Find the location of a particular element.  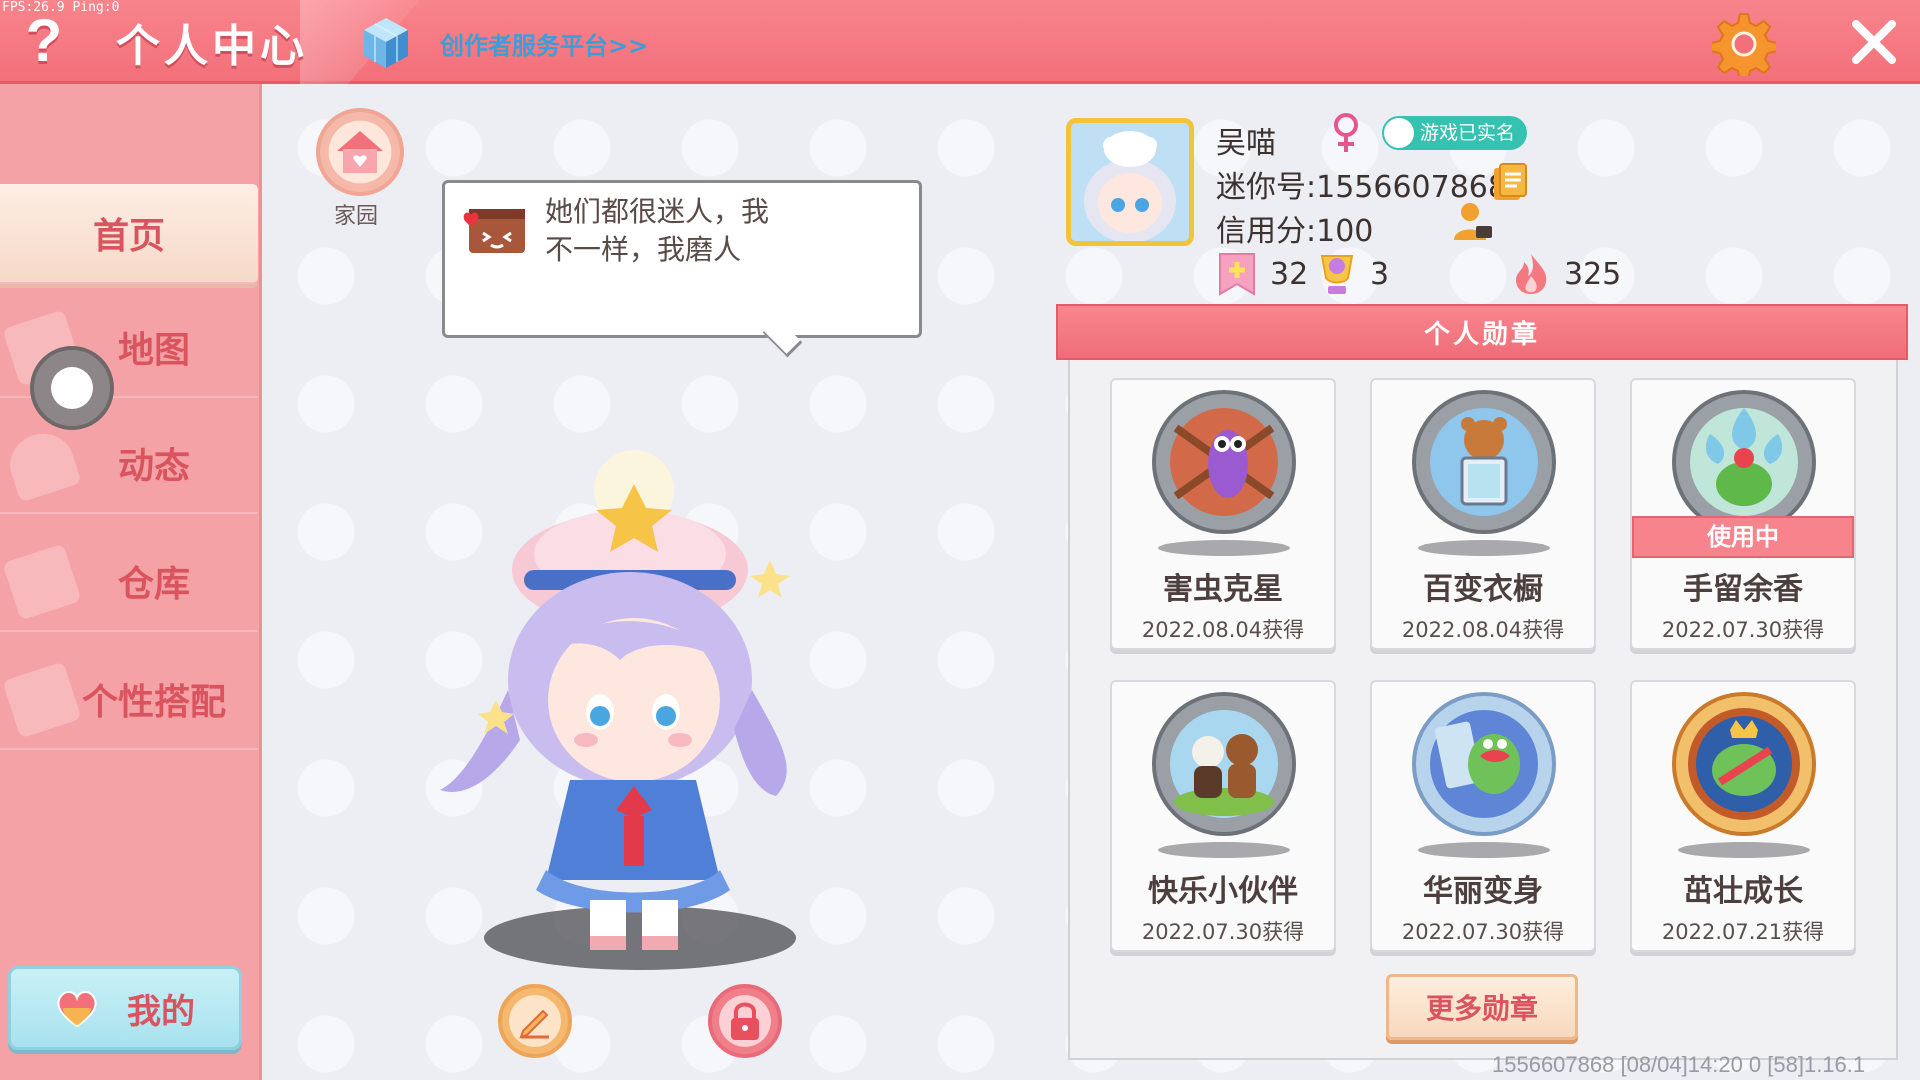

sidebar-item-home: 首页 is located at coordinates (129, 234).